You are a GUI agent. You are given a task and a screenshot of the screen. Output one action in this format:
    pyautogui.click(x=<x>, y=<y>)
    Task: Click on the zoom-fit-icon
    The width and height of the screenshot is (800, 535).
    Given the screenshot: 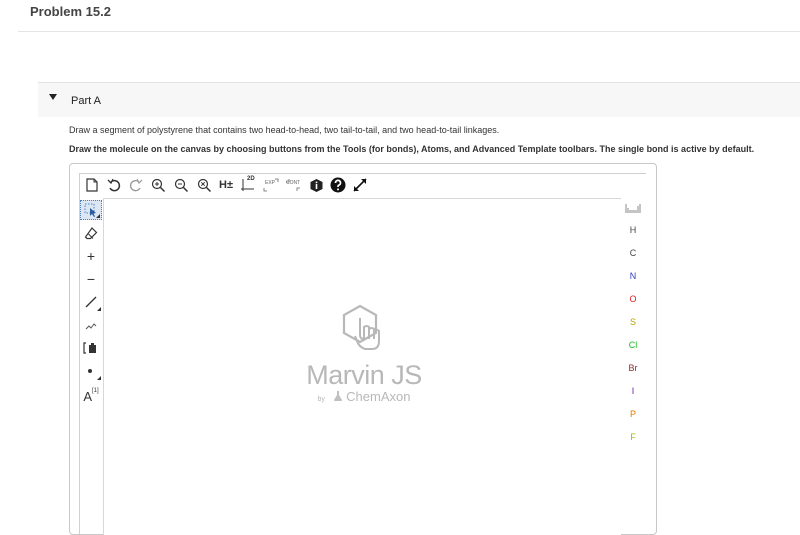 What is the action you would take?
    pyautogui.click(x=204, y=185)
    